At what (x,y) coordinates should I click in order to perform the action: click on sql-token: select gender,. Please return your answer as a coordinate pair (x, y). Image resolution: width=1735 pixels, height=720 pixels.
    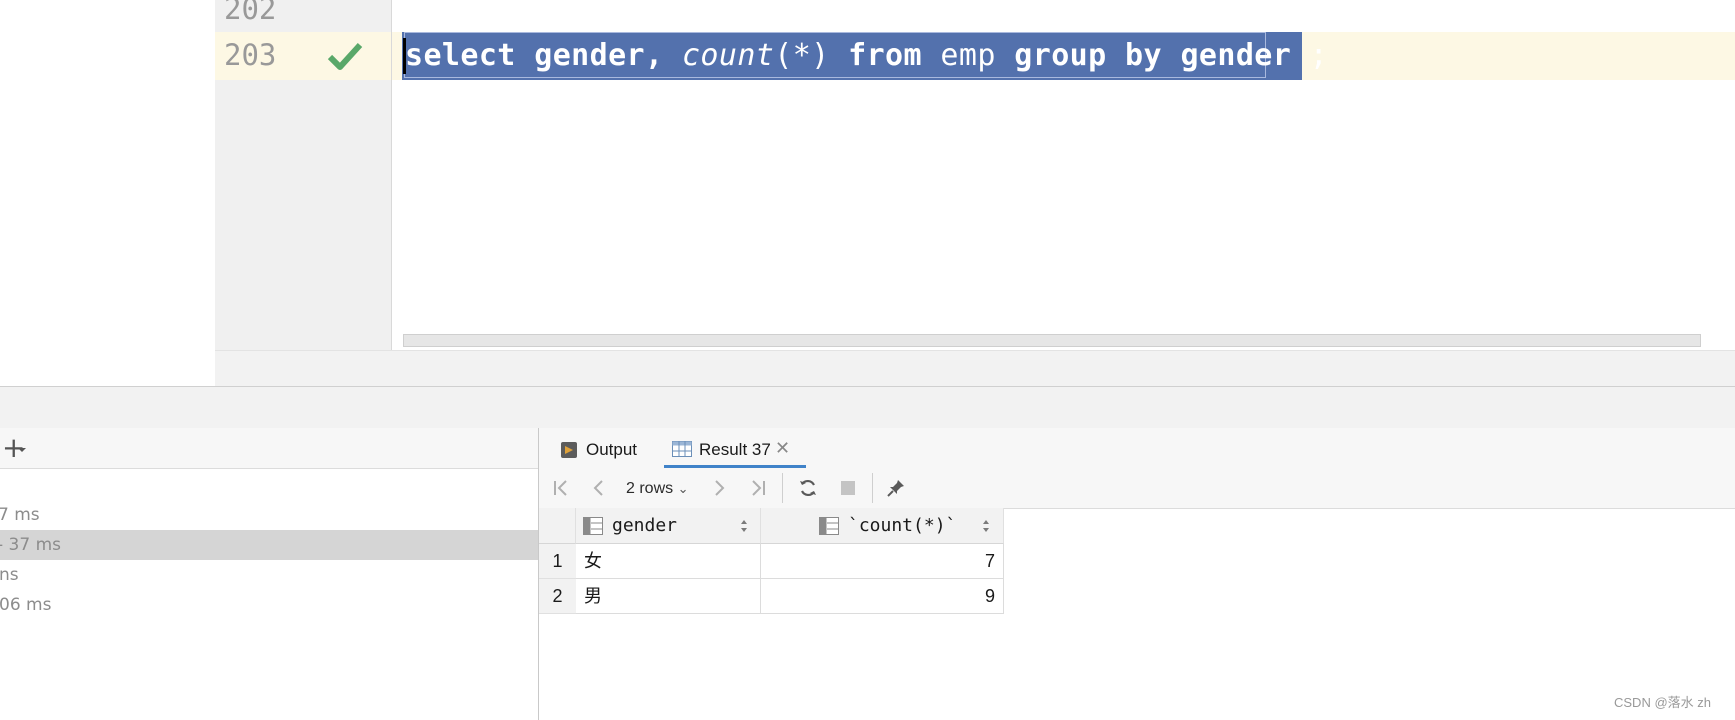
    Looking at the image, I should click on (543, 55).